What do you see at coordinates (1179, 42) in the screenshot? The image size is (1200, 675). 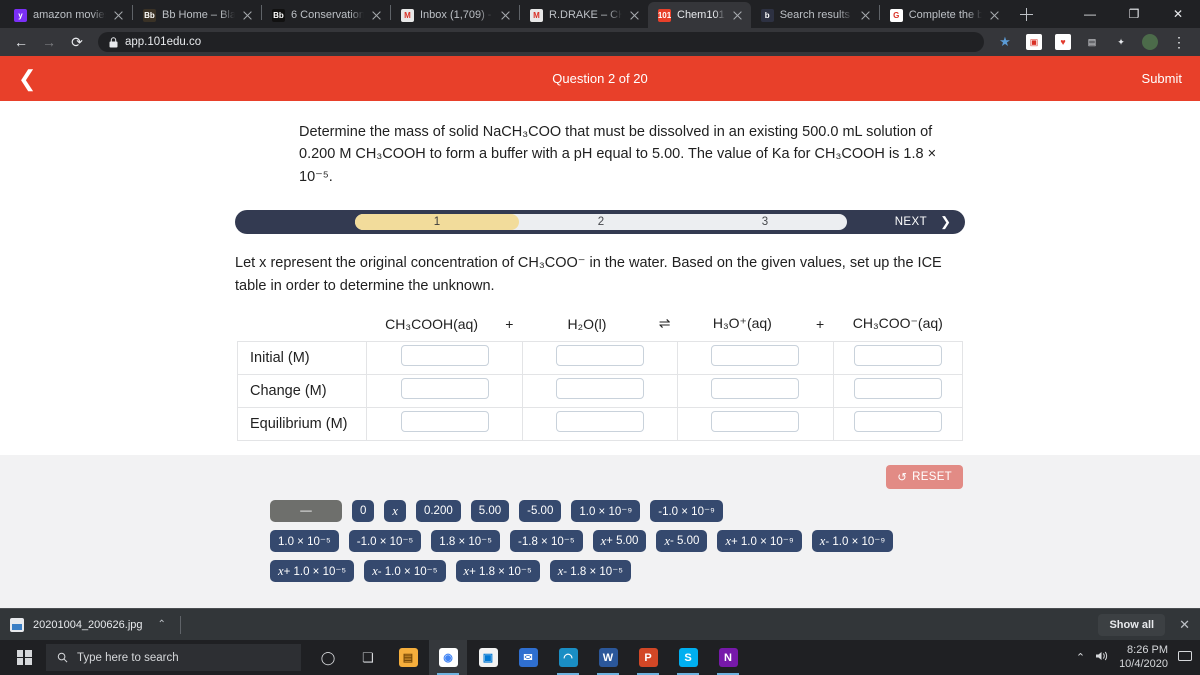 I see `browser-menu-icon: ⋮` at bounding box center [1179, 42].